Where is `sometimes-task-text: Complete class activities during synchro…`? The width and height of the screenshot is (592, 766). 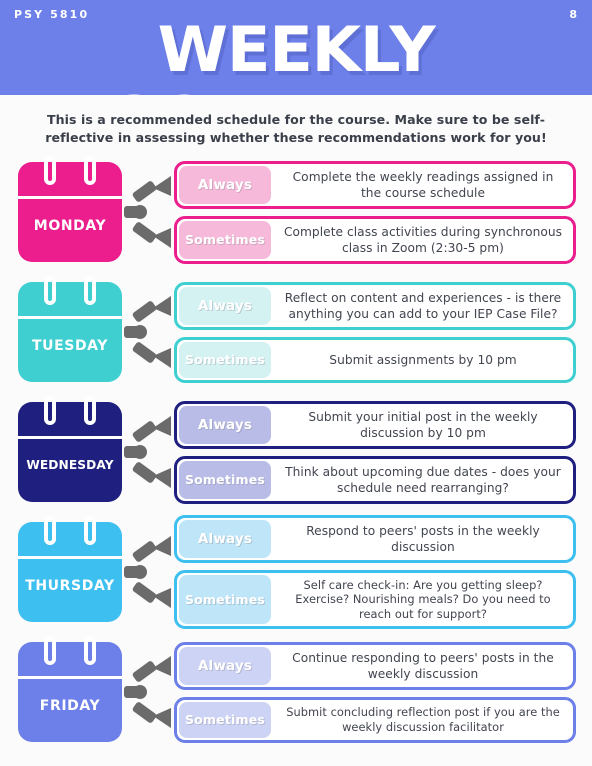 sometimes-task-text: Complete class activities during synchro… is located at coordinates (423, 239).